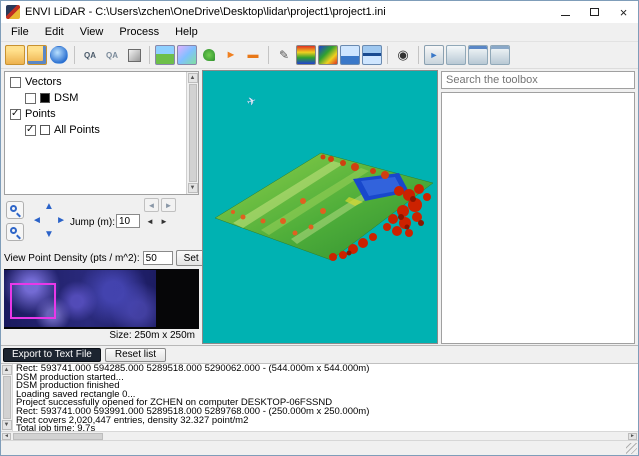 The image size is (639, 456). What do you see at coordinates (49, 235) in the screenshot?
I see `pan-down-icon: ▼` at bounding box center [49, 235].